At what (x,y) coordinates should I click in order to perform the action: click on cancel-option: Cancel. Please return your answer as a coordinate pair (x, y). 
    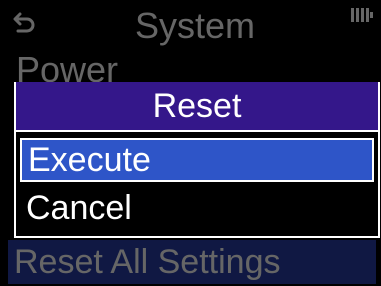
    Looking at the image, I should click on (197, 208).